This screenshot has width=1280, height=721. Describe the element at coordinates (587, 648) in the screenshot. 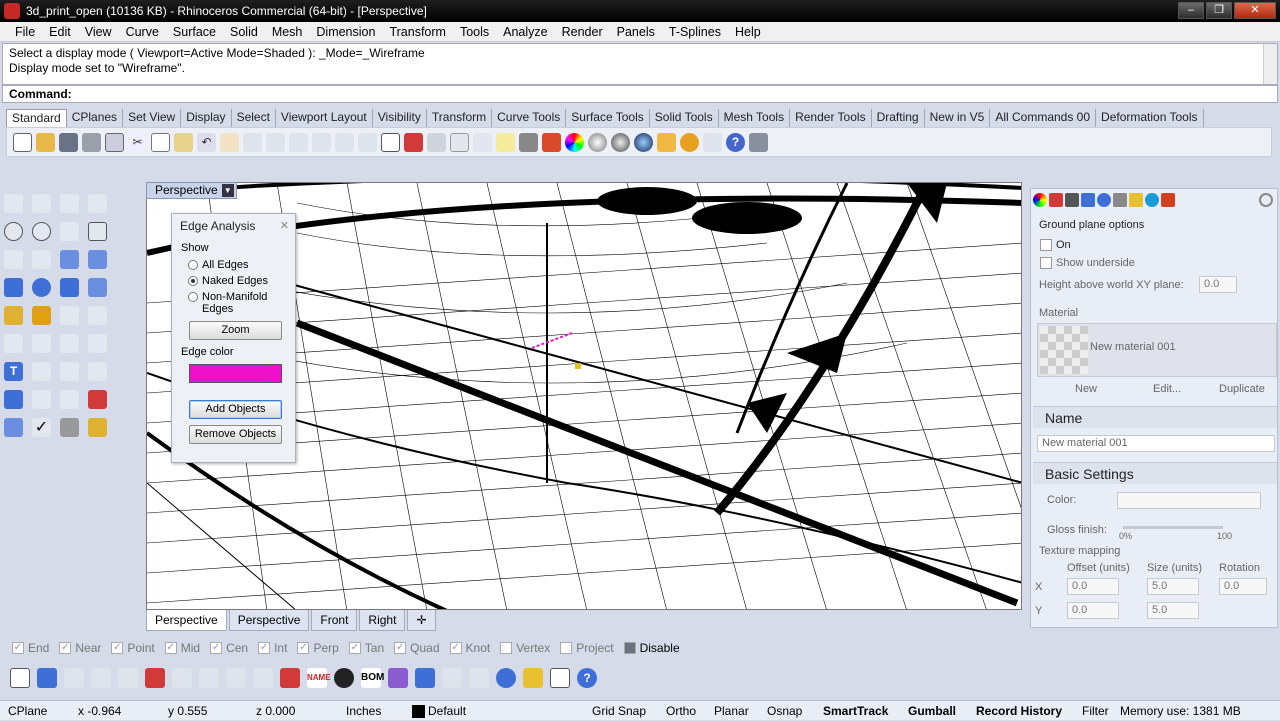

I see `osnap-project: Project` at that location.